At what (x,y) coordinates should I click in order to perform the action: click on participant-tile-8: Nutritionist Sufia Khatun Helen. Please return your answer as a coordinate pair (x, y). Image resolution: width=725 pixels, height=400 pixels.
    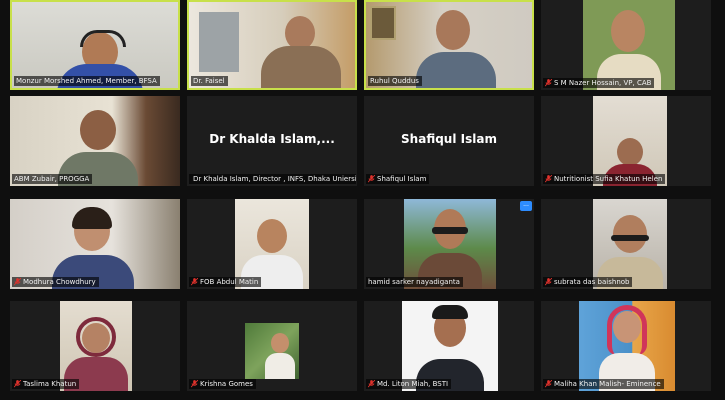
    Looking at the image, I should click on (626, 141).